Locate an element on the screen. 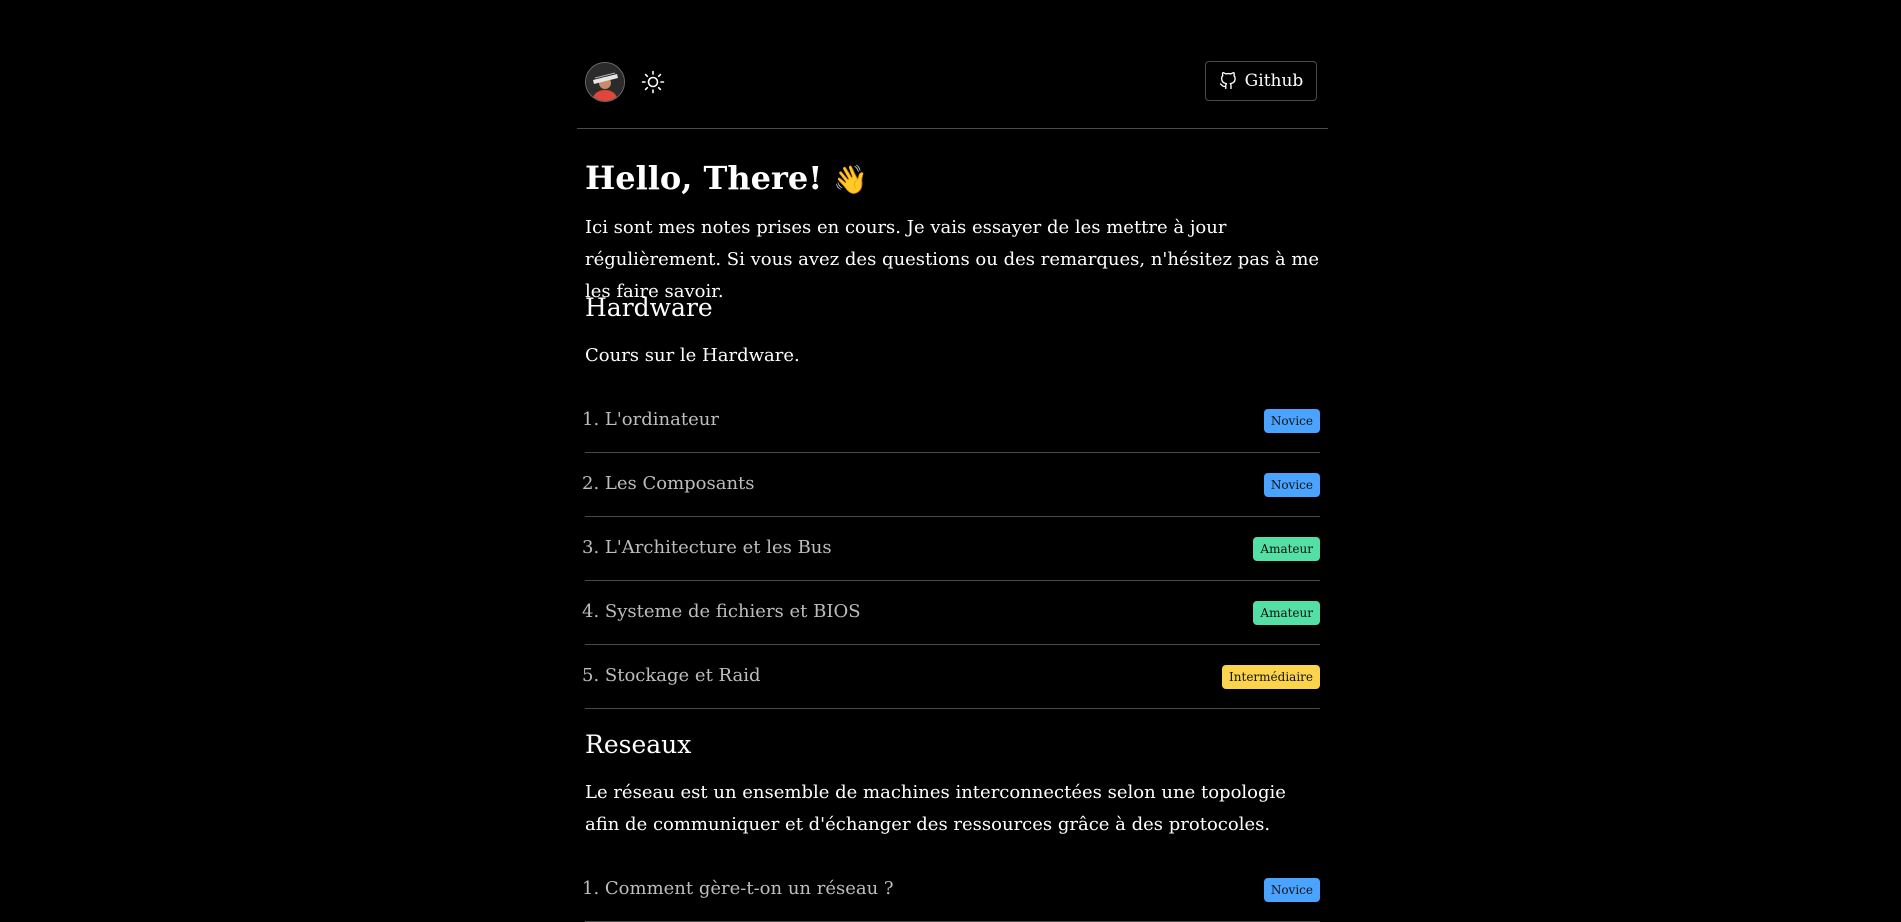  list-item: 2. Les Composants Novice is located at coordinates (951, 485).